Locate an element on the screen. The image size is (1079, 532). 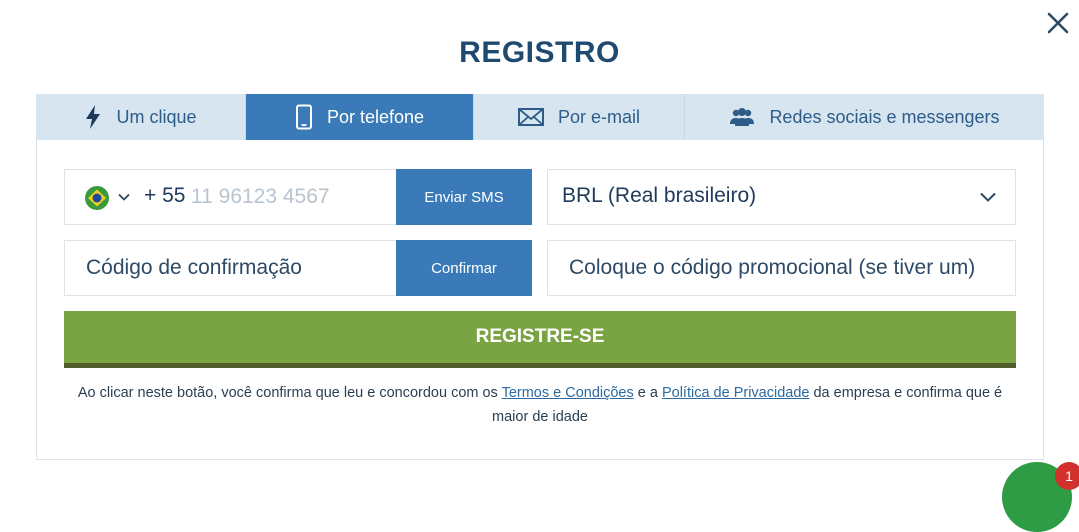
brazil-flag-icon is located at coordinates (97, 198).